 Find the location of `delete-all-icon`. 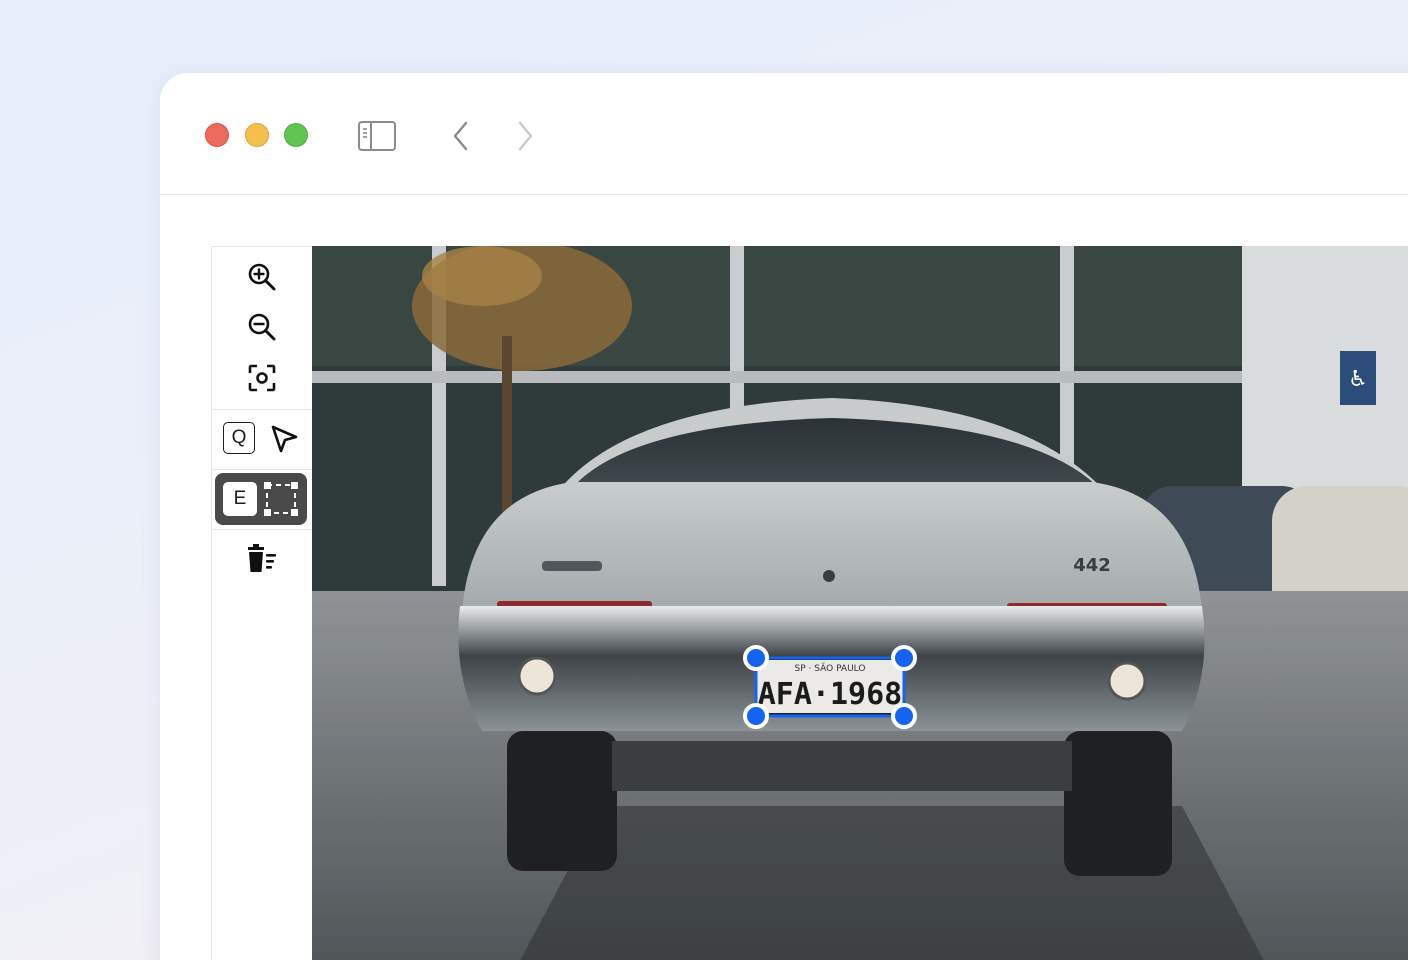

delete-all-icon is located at coordinates (262, 558).